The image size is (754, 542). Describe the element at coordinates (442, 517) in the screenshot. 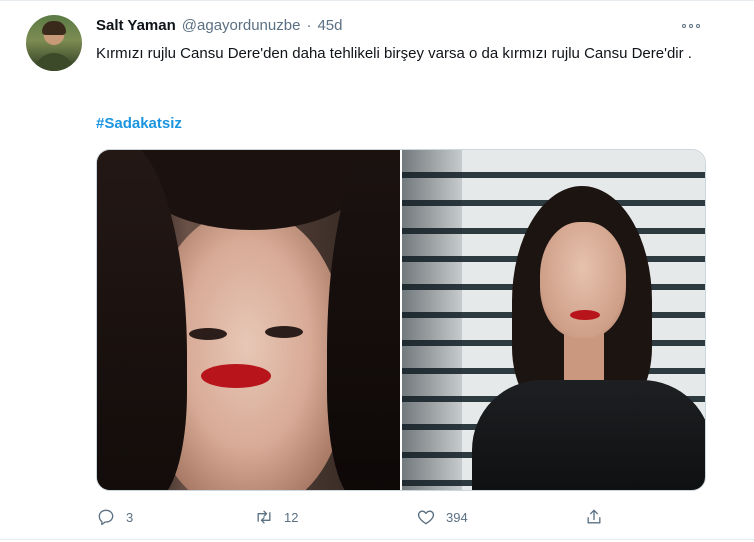

I see `like-button: 394` at that location.